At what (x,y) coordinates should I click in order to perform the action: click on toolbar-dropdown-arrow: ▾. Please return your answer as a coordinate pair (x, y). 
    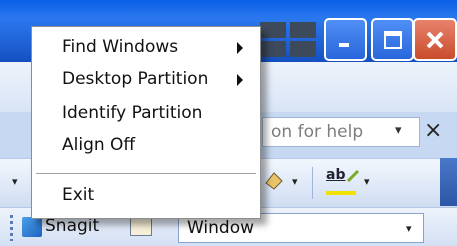
    Looking at the image, I should click on (15, 181).